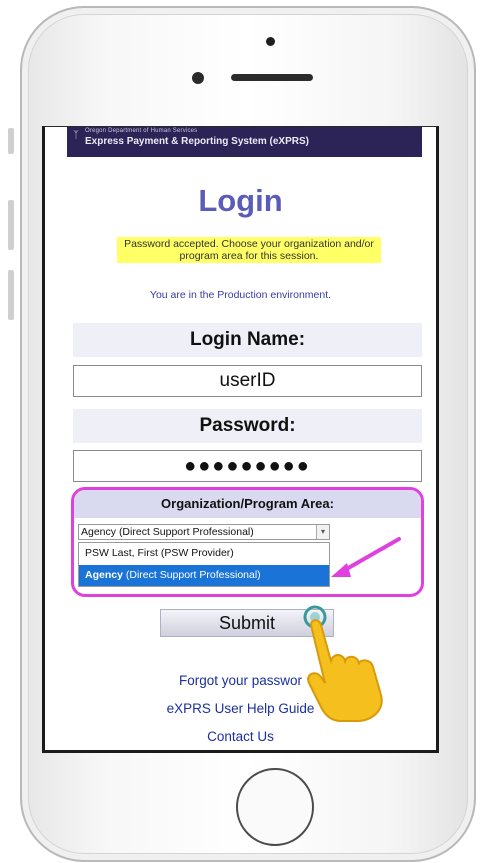  What do you see at coordinates (247, 340) in the screenshot?
I see `login-name-label: Login Name:` at bounding box center [247, 340].